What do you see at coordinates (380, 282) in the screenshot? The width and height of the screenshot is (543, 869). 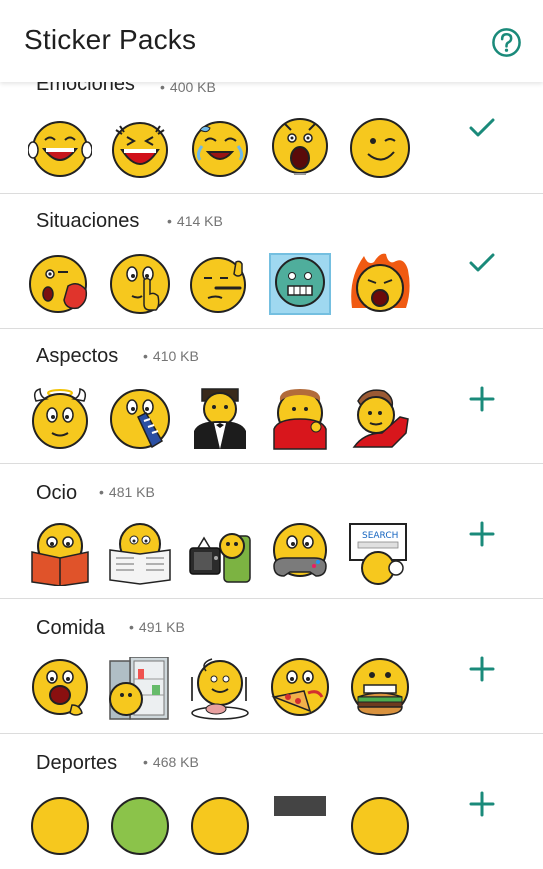 I see `on-fire-smiley` at bounding box center [380, 282].